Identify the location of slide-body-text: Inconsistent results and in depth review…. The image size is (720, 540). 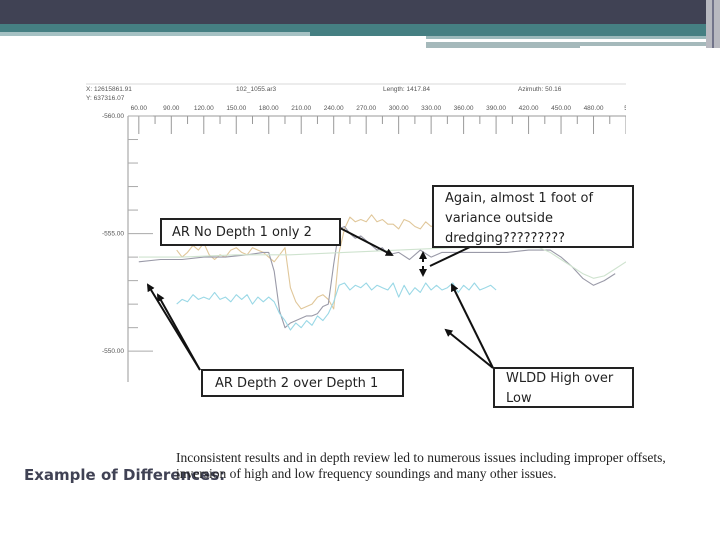
(421, 465).